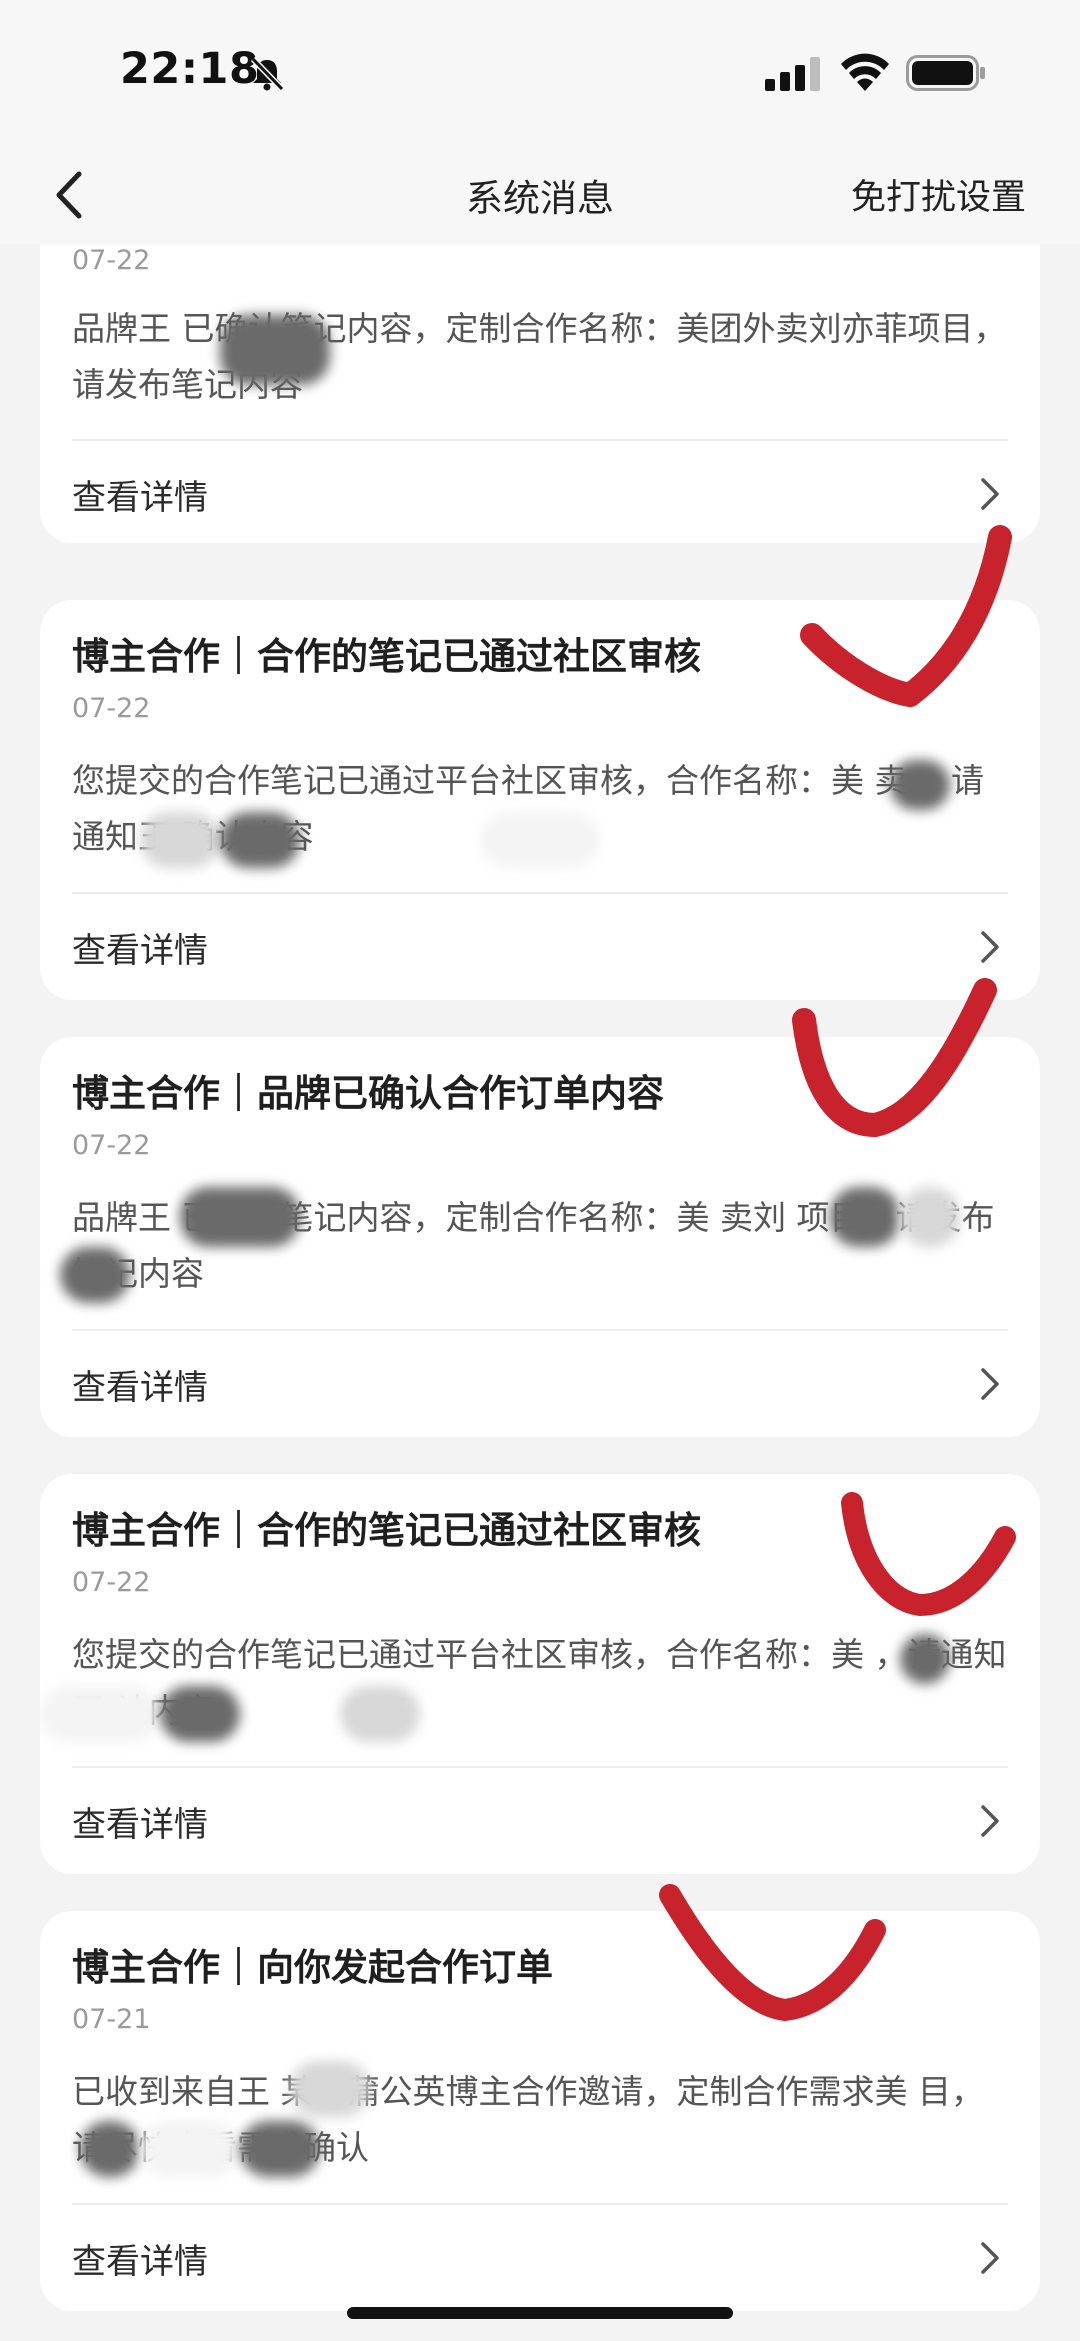 This screenshot has width=1080, height=2341. Describe the element at coordinates (312, 1967) in the screenshot. I see `message-title: 博主合作｜向你发起合作订单` at that location.